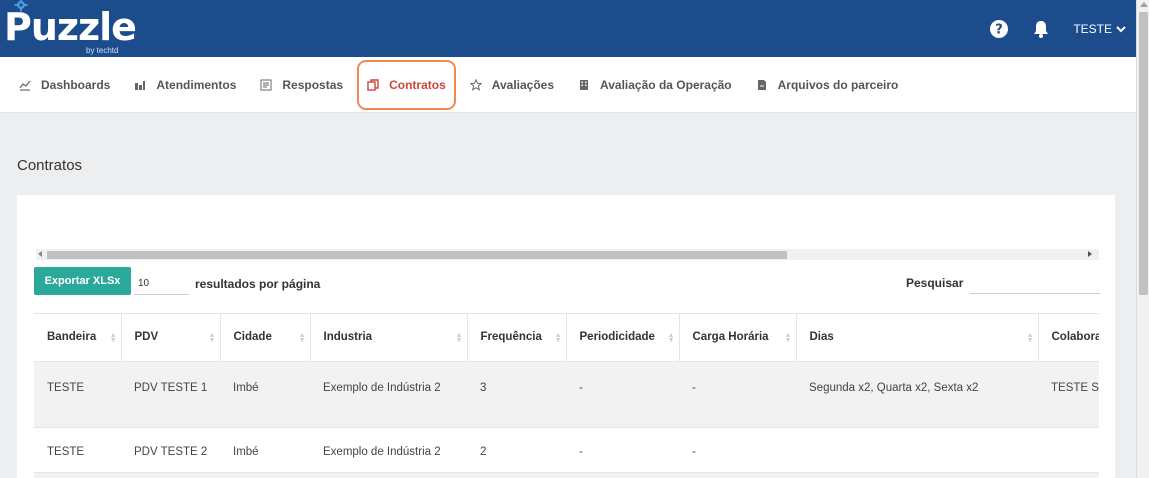 This screenshot has height=478, width=1149. What do you see at coordinates (102, 50) in the screenshot?
I see `logo-subtitle: by techtd` at bounding box center [102, 50].